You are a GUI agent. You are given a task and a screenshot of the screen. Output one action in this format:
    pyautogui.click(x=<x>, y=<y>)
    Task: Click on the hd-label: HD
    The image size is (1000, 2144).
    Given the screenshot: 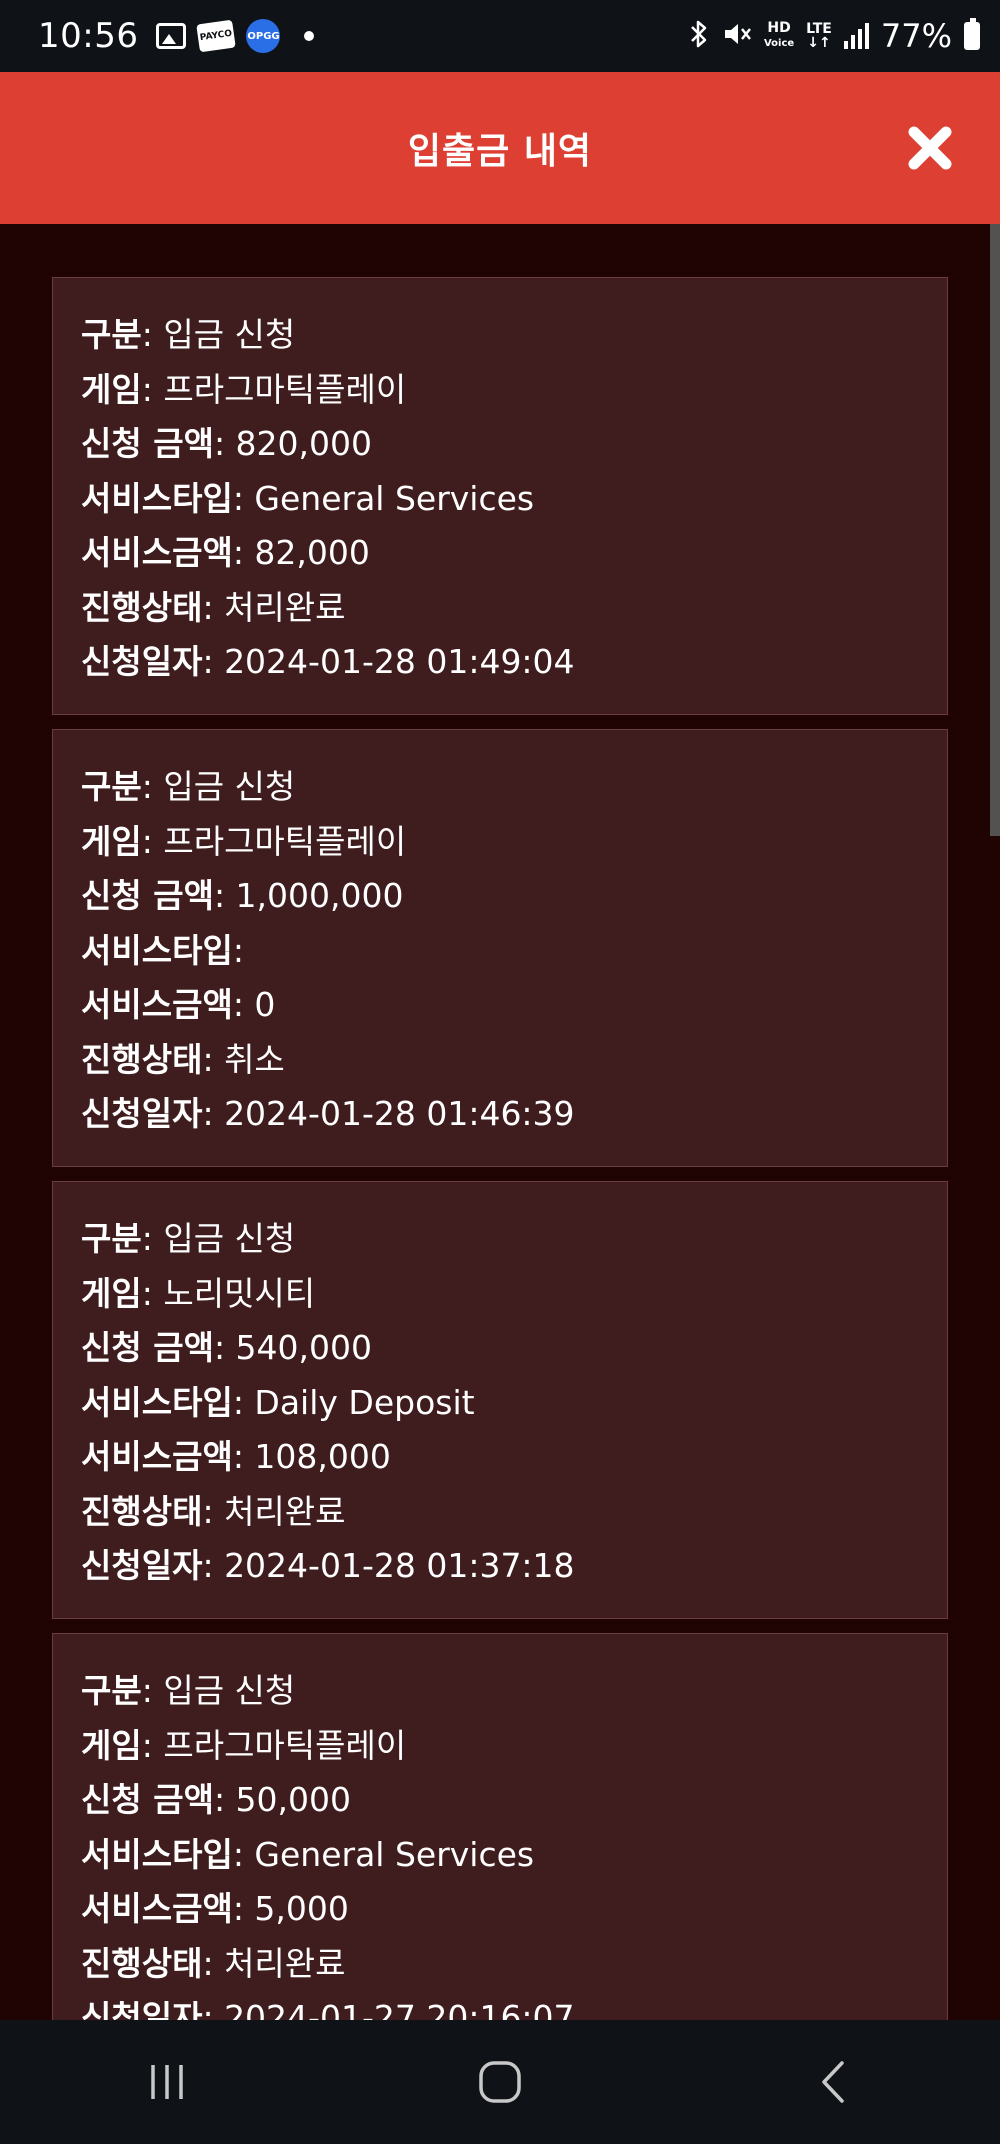 What is the action you would take?
    pyautogui.click(x=779, y=28)
    